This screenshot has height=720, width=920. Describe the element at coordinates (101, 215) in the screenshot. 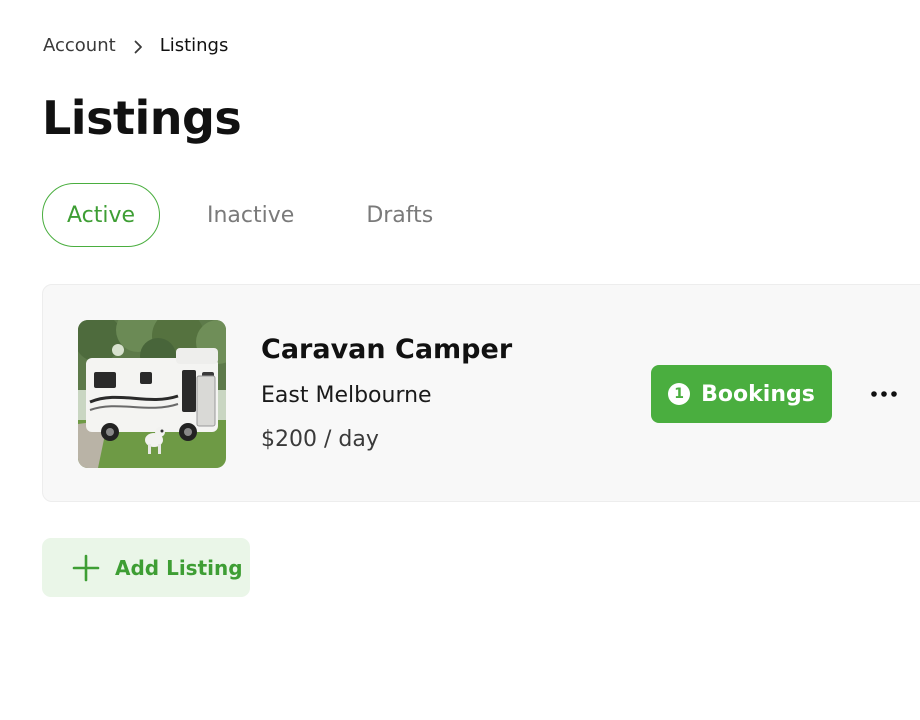

I see `tab-active: Active` at that location.